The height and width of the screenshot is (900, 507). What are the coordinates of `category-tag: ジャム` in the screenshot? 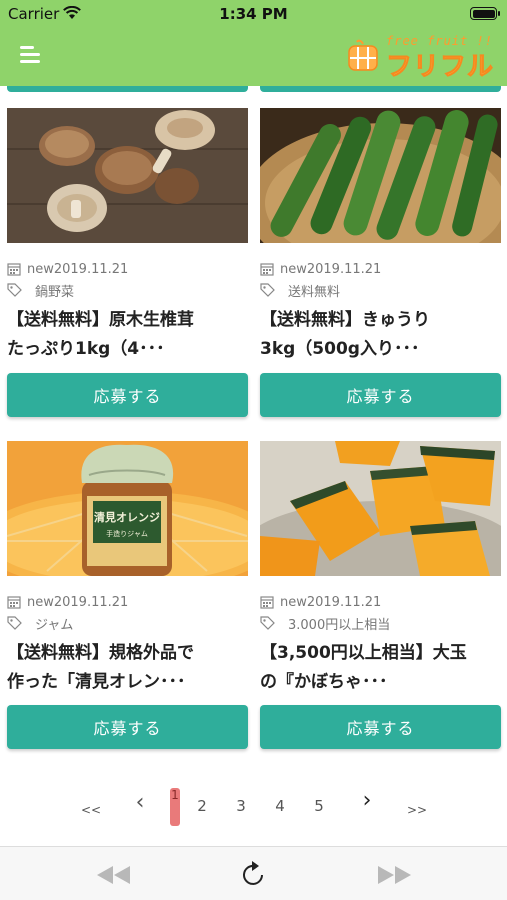 It's located at (54, 623).